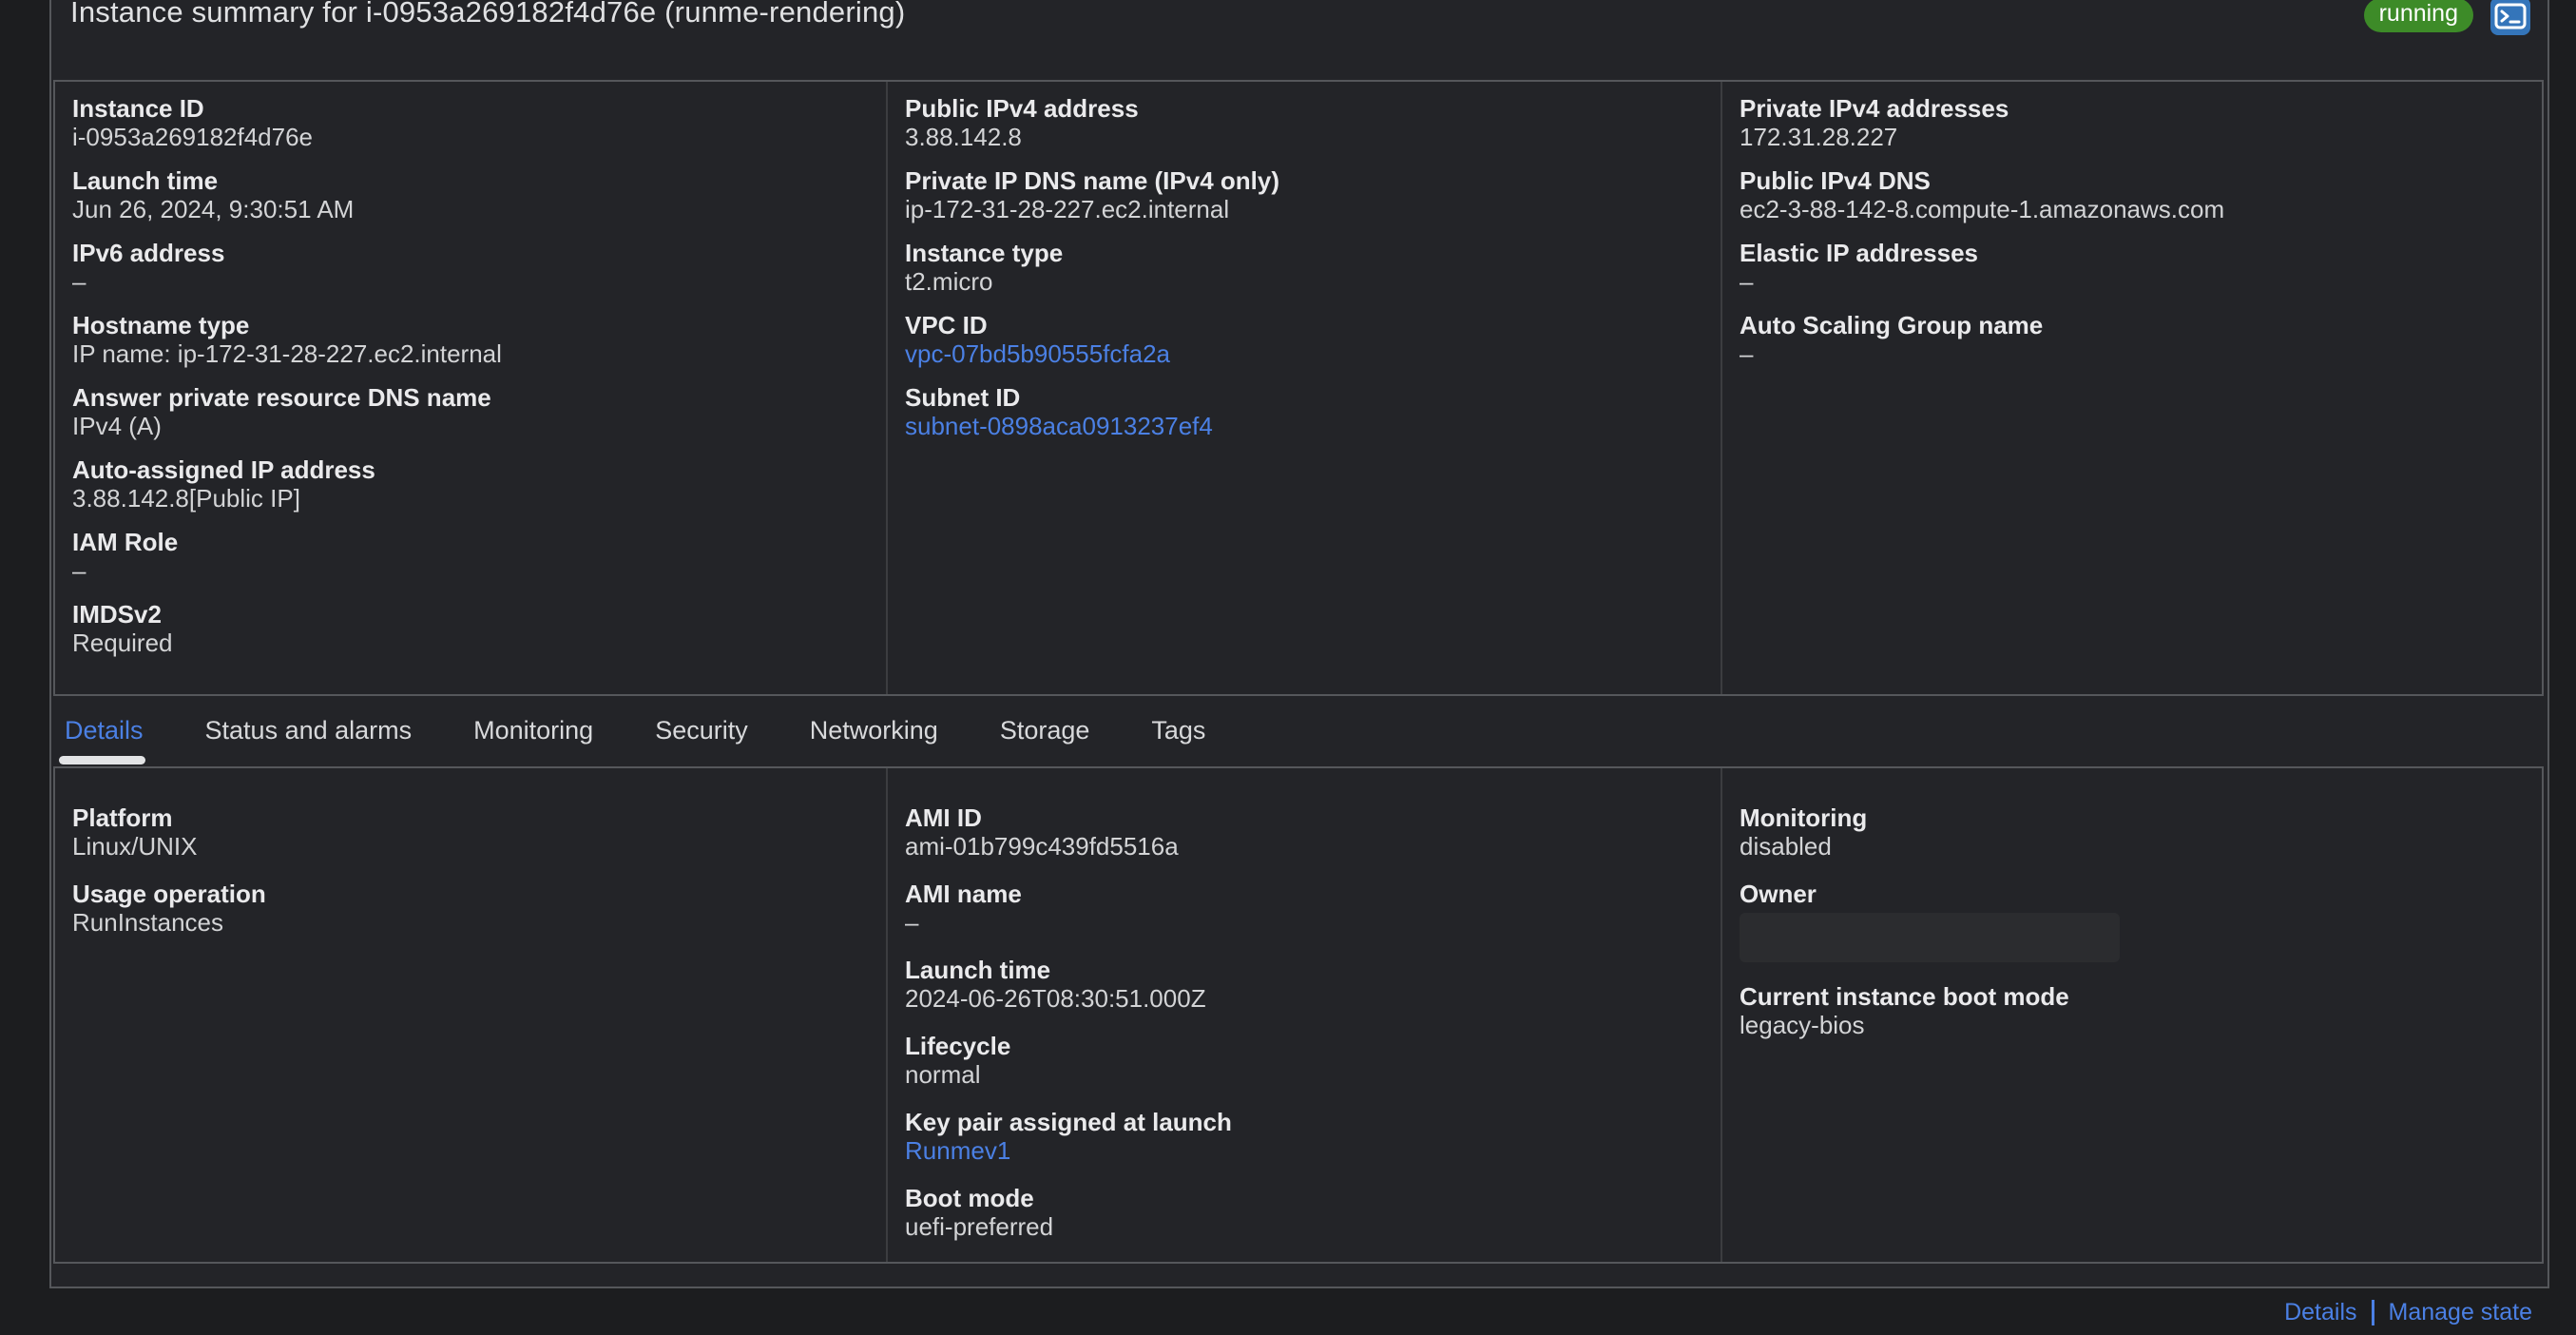 The image size is (2576, 1335). Describe the element at coordinates (161, 325) in the screenshot. I see `field-label: Hostname type` at that location.